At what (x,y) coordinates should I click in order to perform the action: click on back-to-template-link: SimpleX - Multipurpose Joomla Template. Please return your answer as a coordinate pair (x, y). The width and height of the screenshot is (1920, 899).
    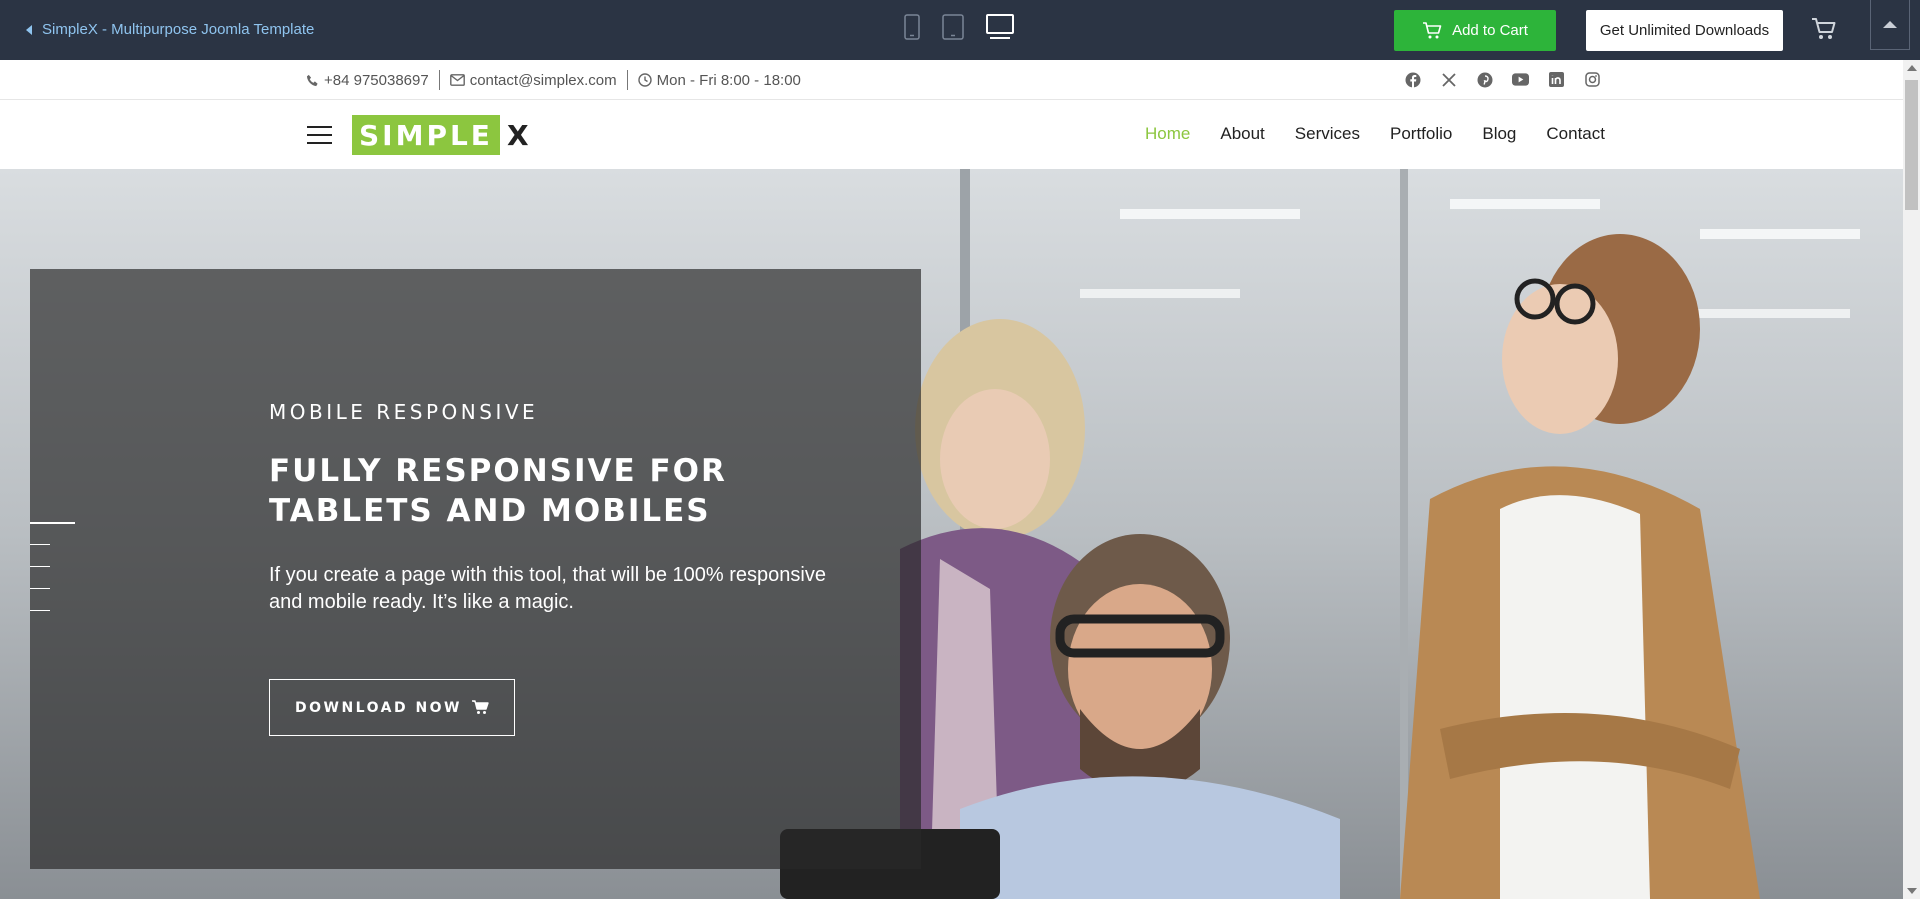
    Looking at the image, I should click on (170, 29).